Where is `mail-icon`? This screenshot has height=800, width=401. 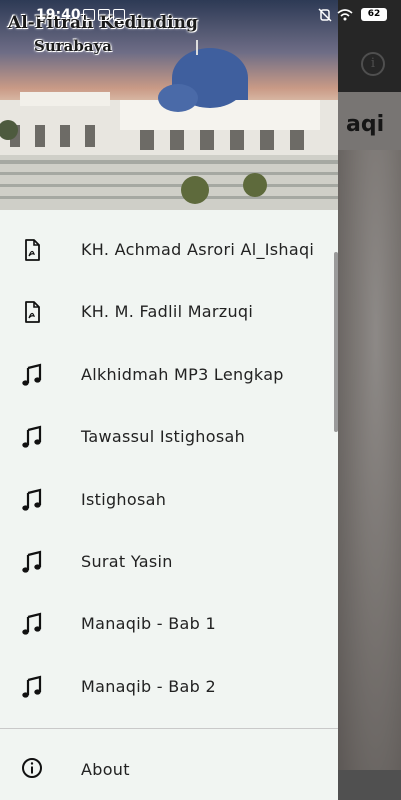
mail-icon is located at coordinates (104, 15).